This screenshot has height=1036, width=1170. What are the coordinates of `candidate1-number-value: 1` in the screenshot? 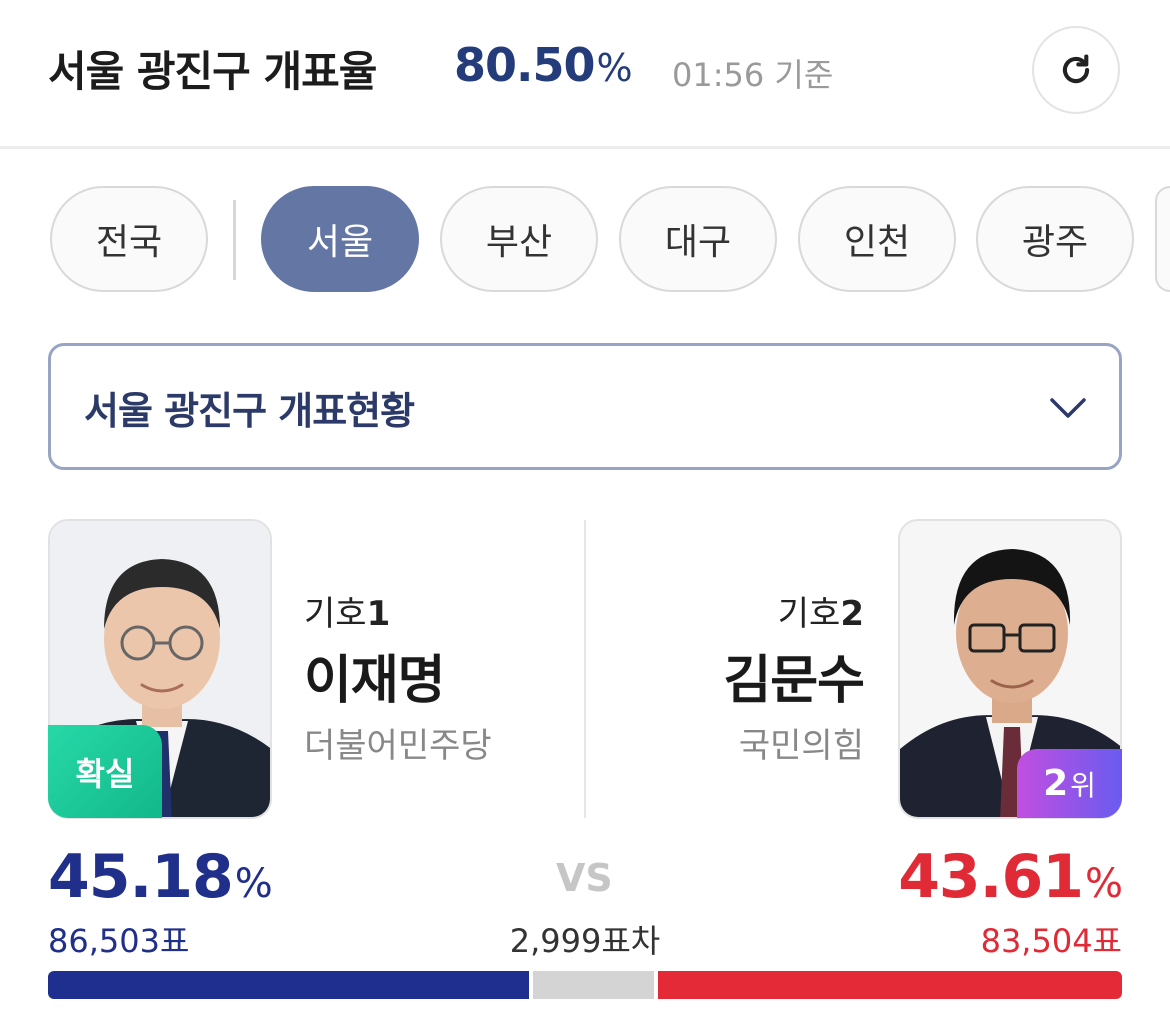 It's located at (378, 614).